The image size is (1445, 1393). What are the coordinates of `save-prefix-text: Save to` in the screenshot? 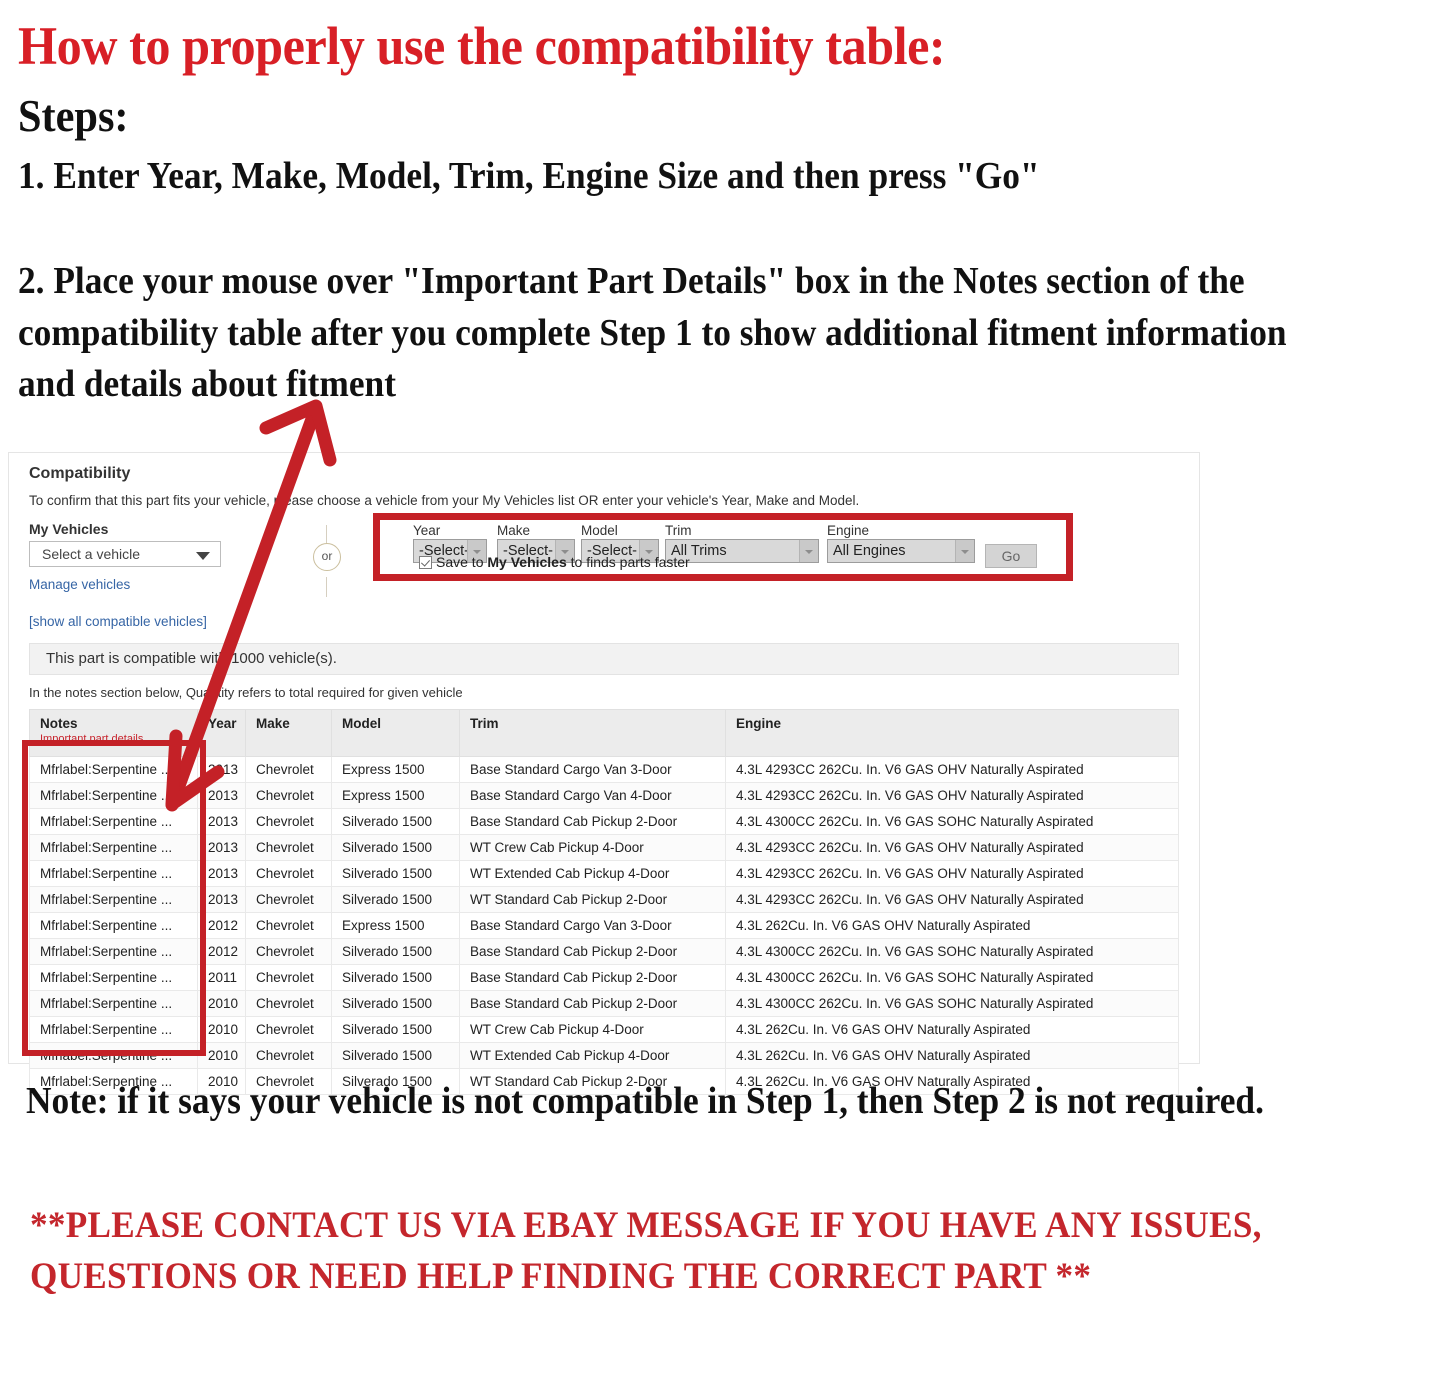 It's located at (462, 562).